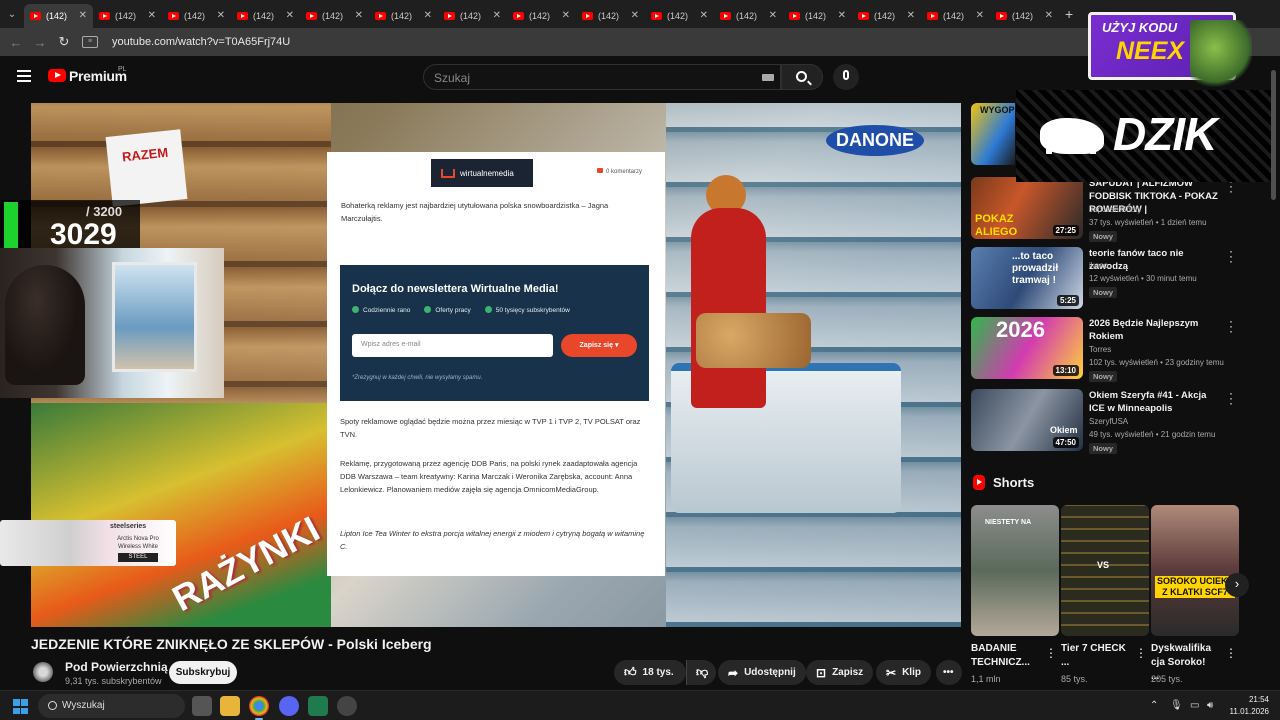  Describe the element at coordinates (840, 672) in the screenshot. I see `save-button: ⊡ Zapisz` at that location.